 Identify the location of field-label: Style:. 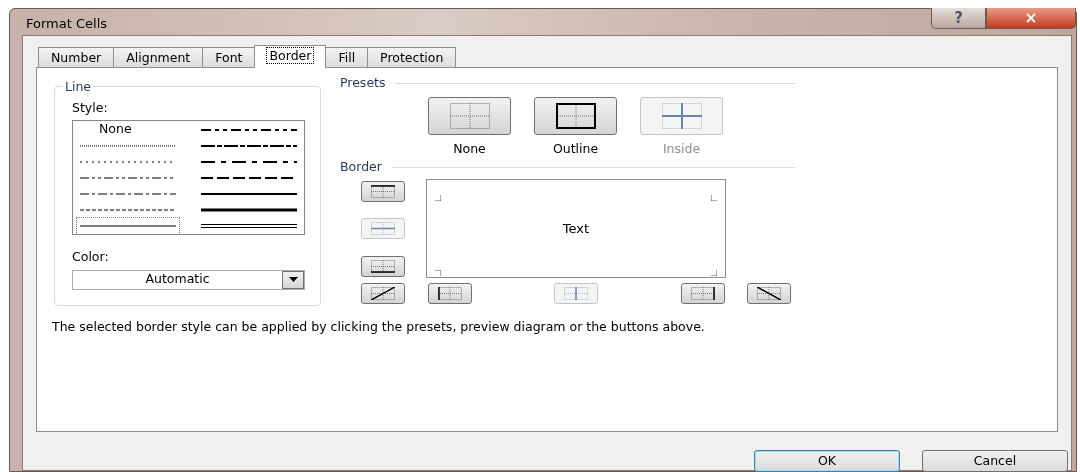
(90, 108).